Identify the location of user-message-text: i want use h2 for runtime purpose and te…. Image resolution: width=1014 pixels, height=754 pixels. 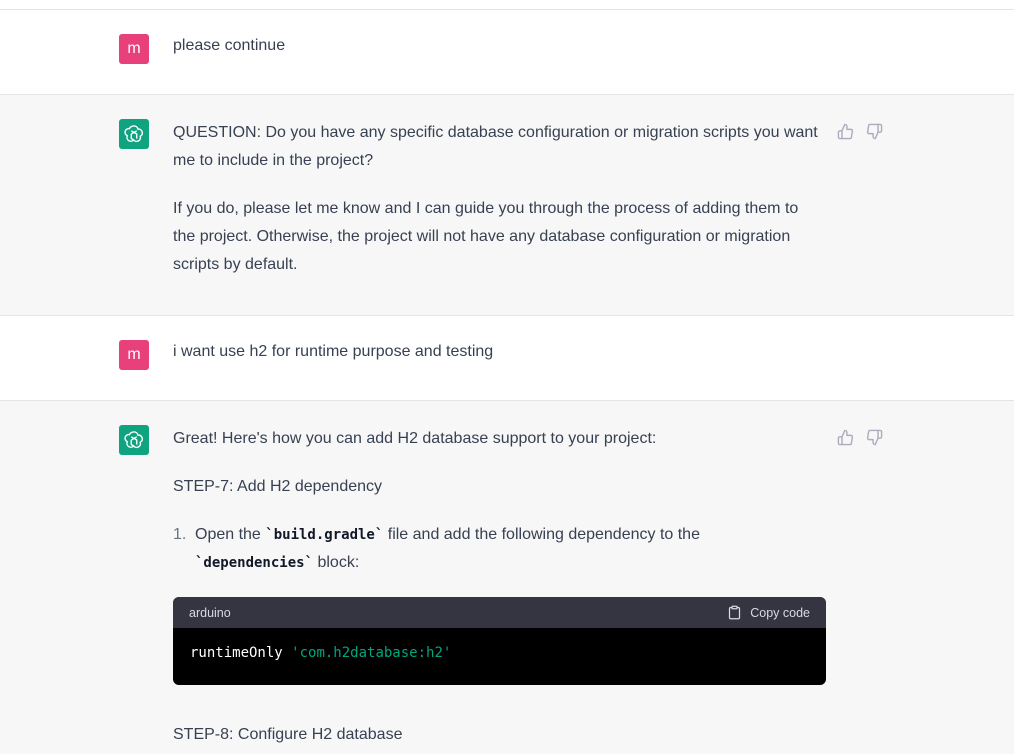
(333, 351).